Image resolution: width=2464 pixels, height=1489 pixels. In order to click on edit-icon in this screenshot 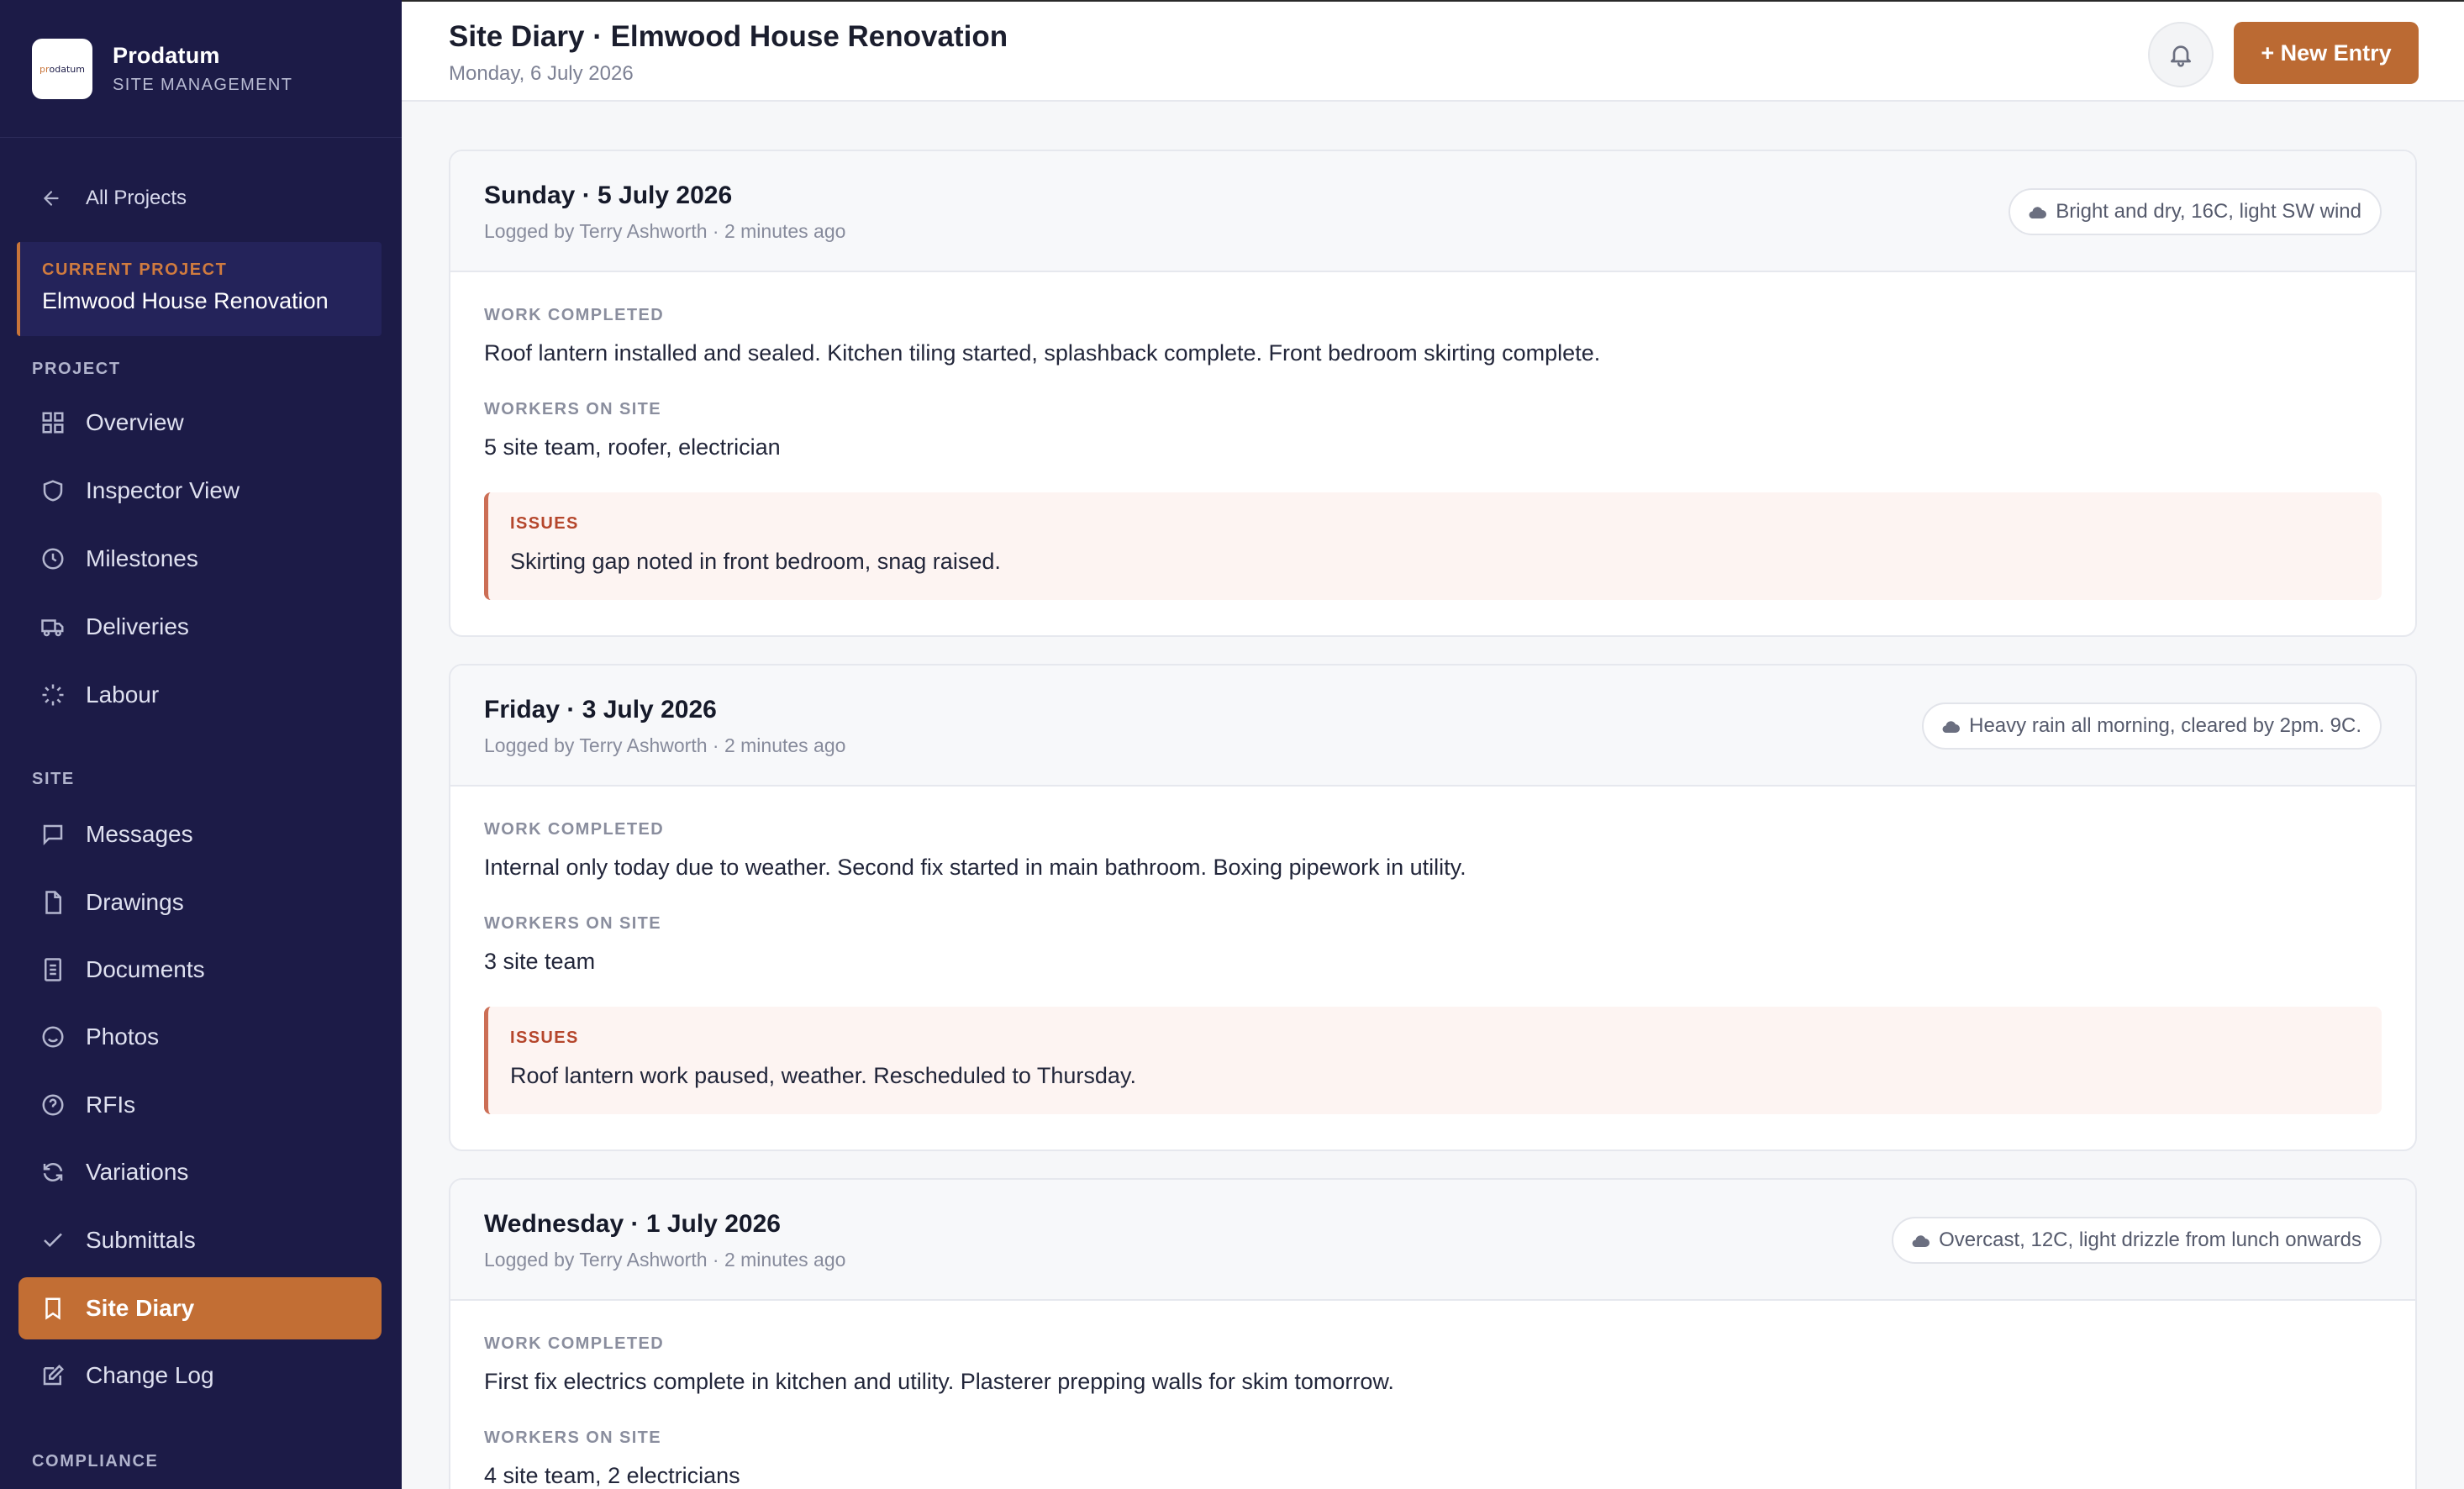, I will do `click(54, 1375)`.